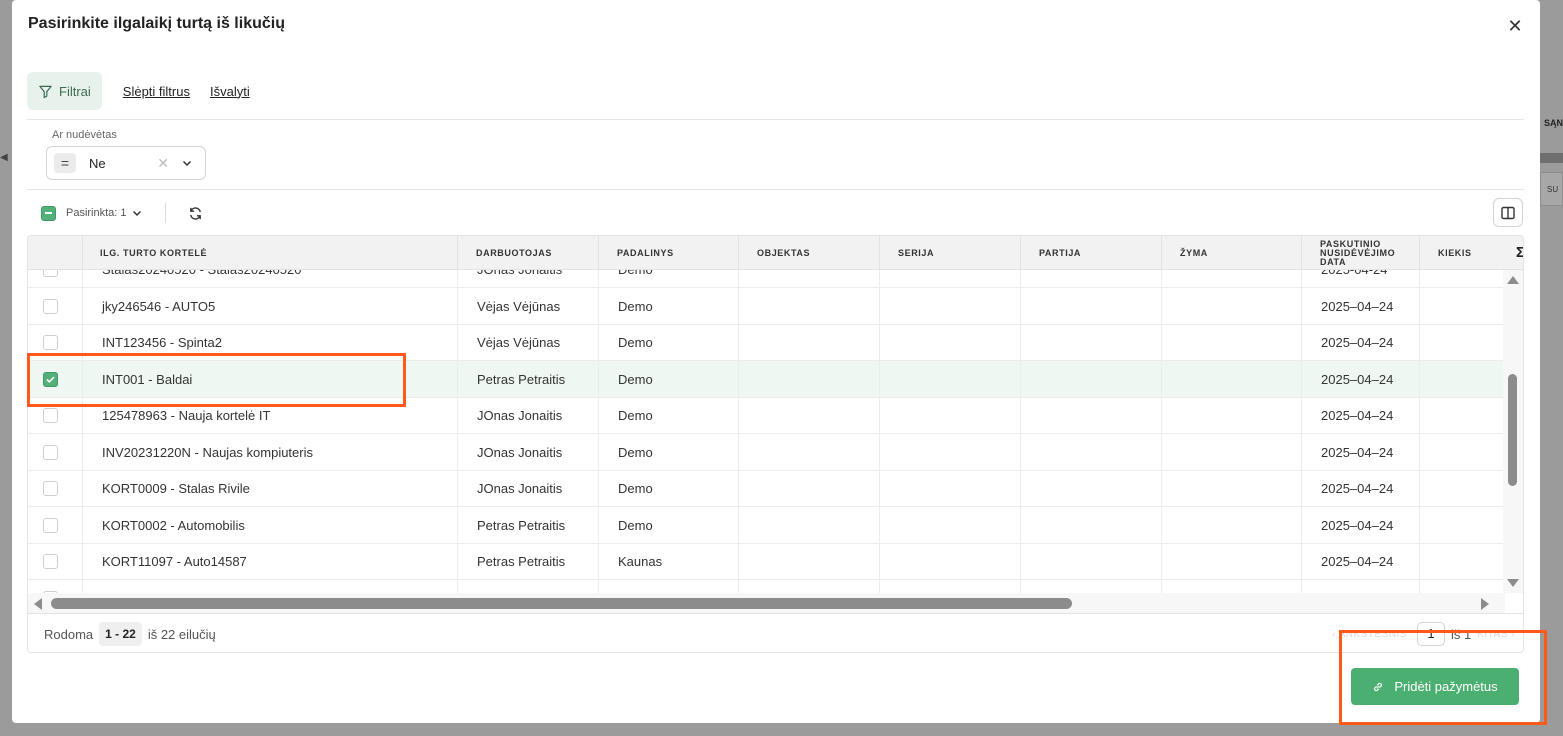 The image size is (1563, 736). Describe the element at coordinates (64, 91) in the screenshot. I see `filters-button: Filtrai` at that location.